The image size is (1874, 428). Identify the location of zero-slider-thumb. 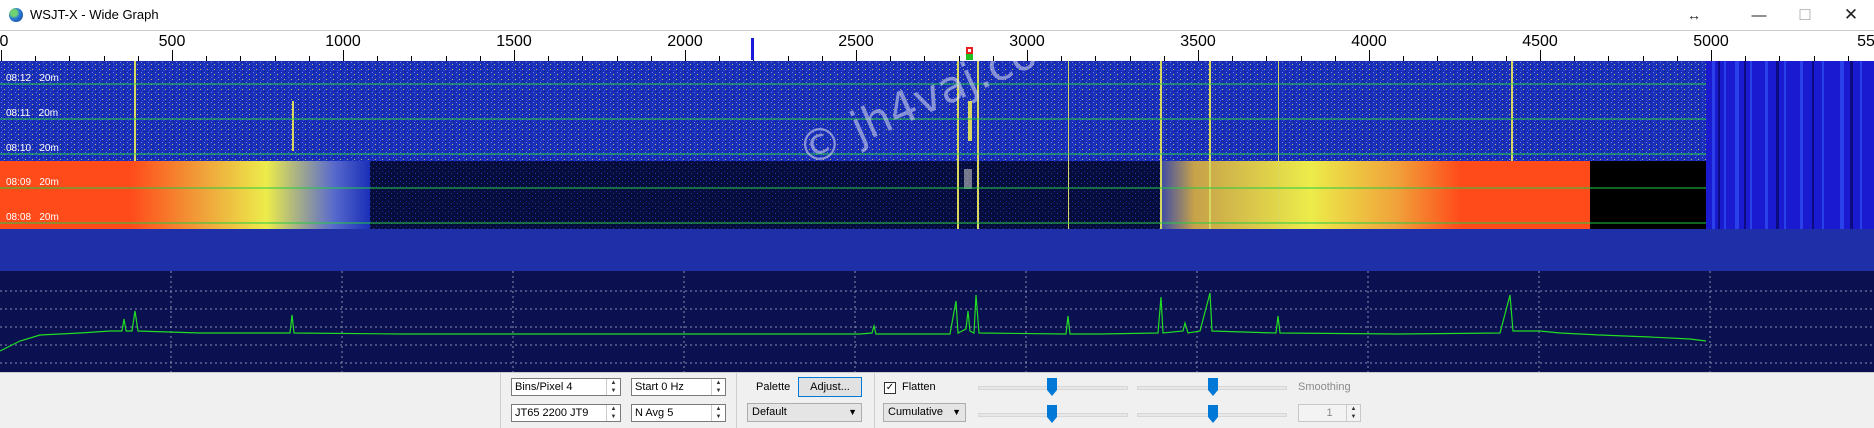
(1213, 387).